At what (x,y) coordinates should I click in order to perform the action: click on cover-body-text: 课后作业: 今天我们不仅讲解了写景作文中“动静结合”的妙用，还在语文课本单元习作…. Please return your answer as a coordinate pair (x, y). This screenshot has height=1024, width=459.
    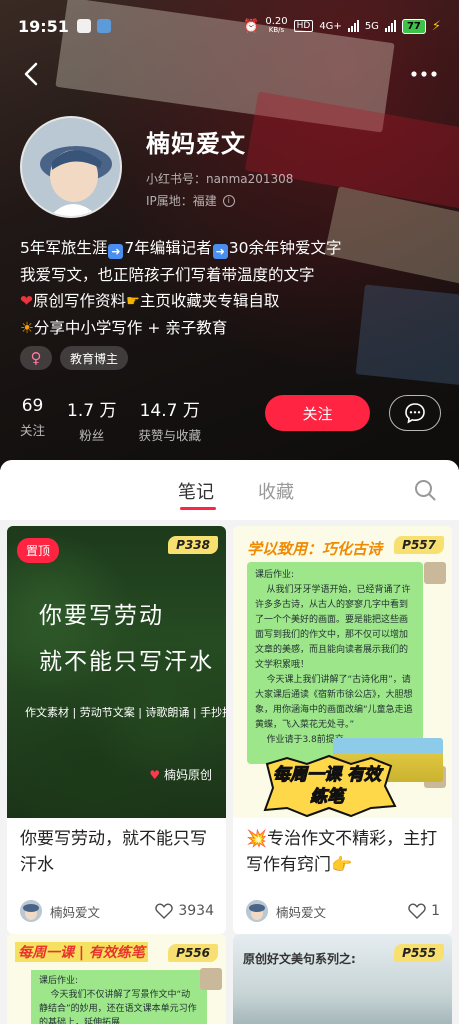
    Looking at the image, I should click on (119, 997).